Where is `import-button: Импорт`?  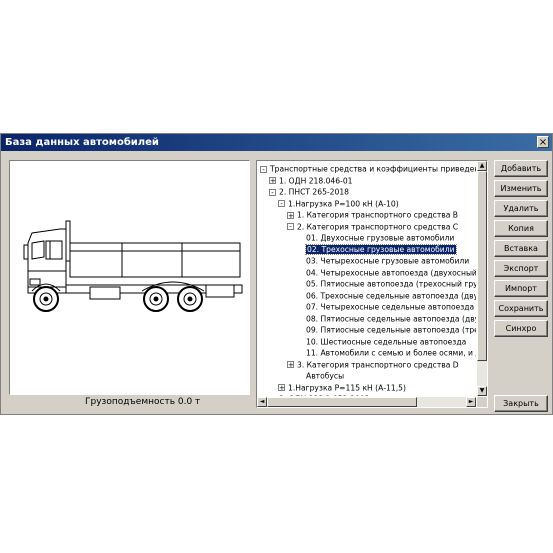 import-button: Импорт is located at coordinates (521, 288).